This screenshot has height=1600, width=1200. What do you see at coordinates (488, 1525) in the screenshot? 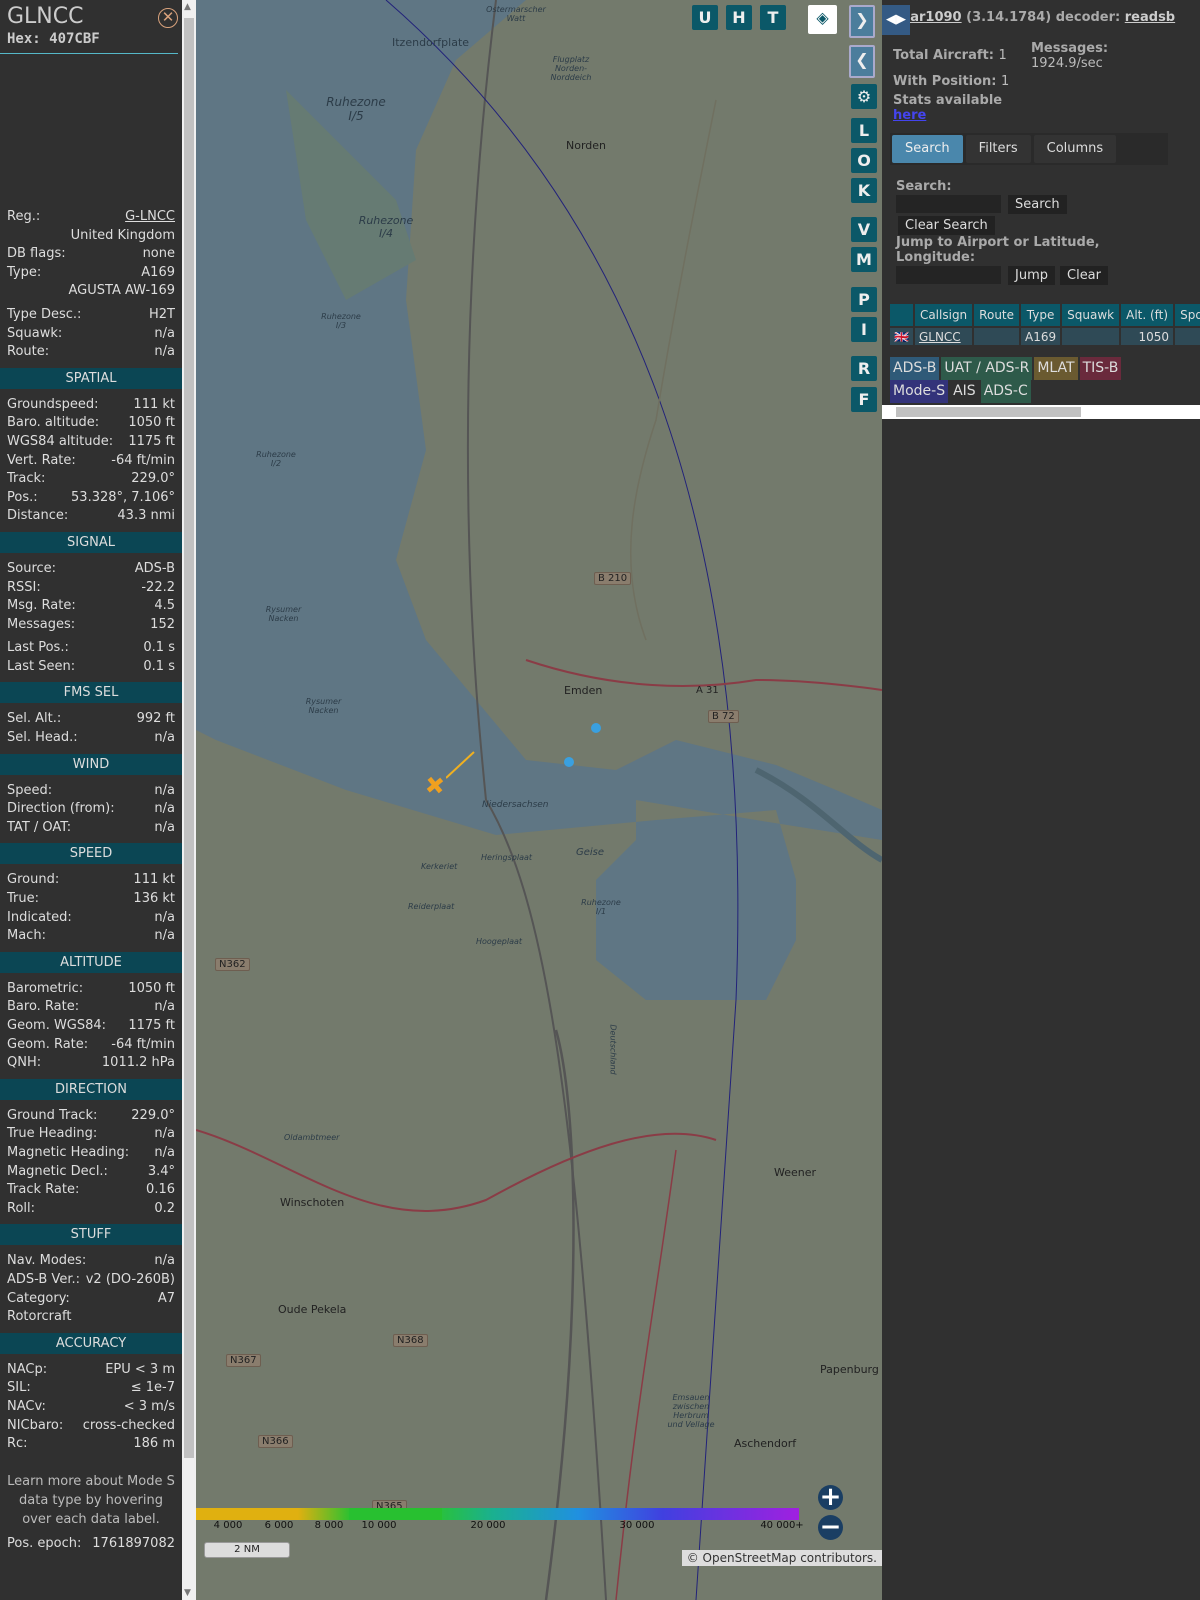
I see `altitude-tick-label: 20 000` at bounding box center [488, 1525].